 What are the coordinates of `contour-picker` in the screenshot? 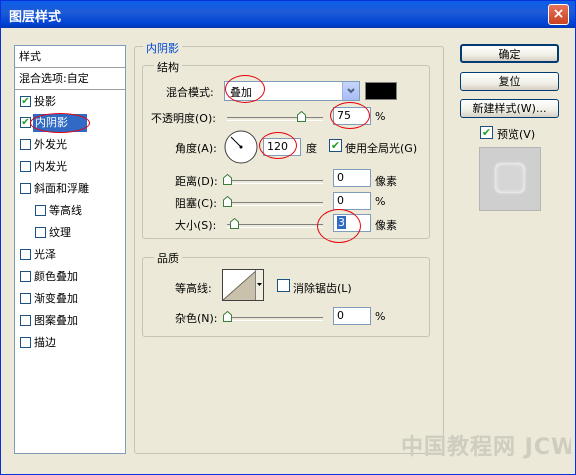 It's located at (243, 285).